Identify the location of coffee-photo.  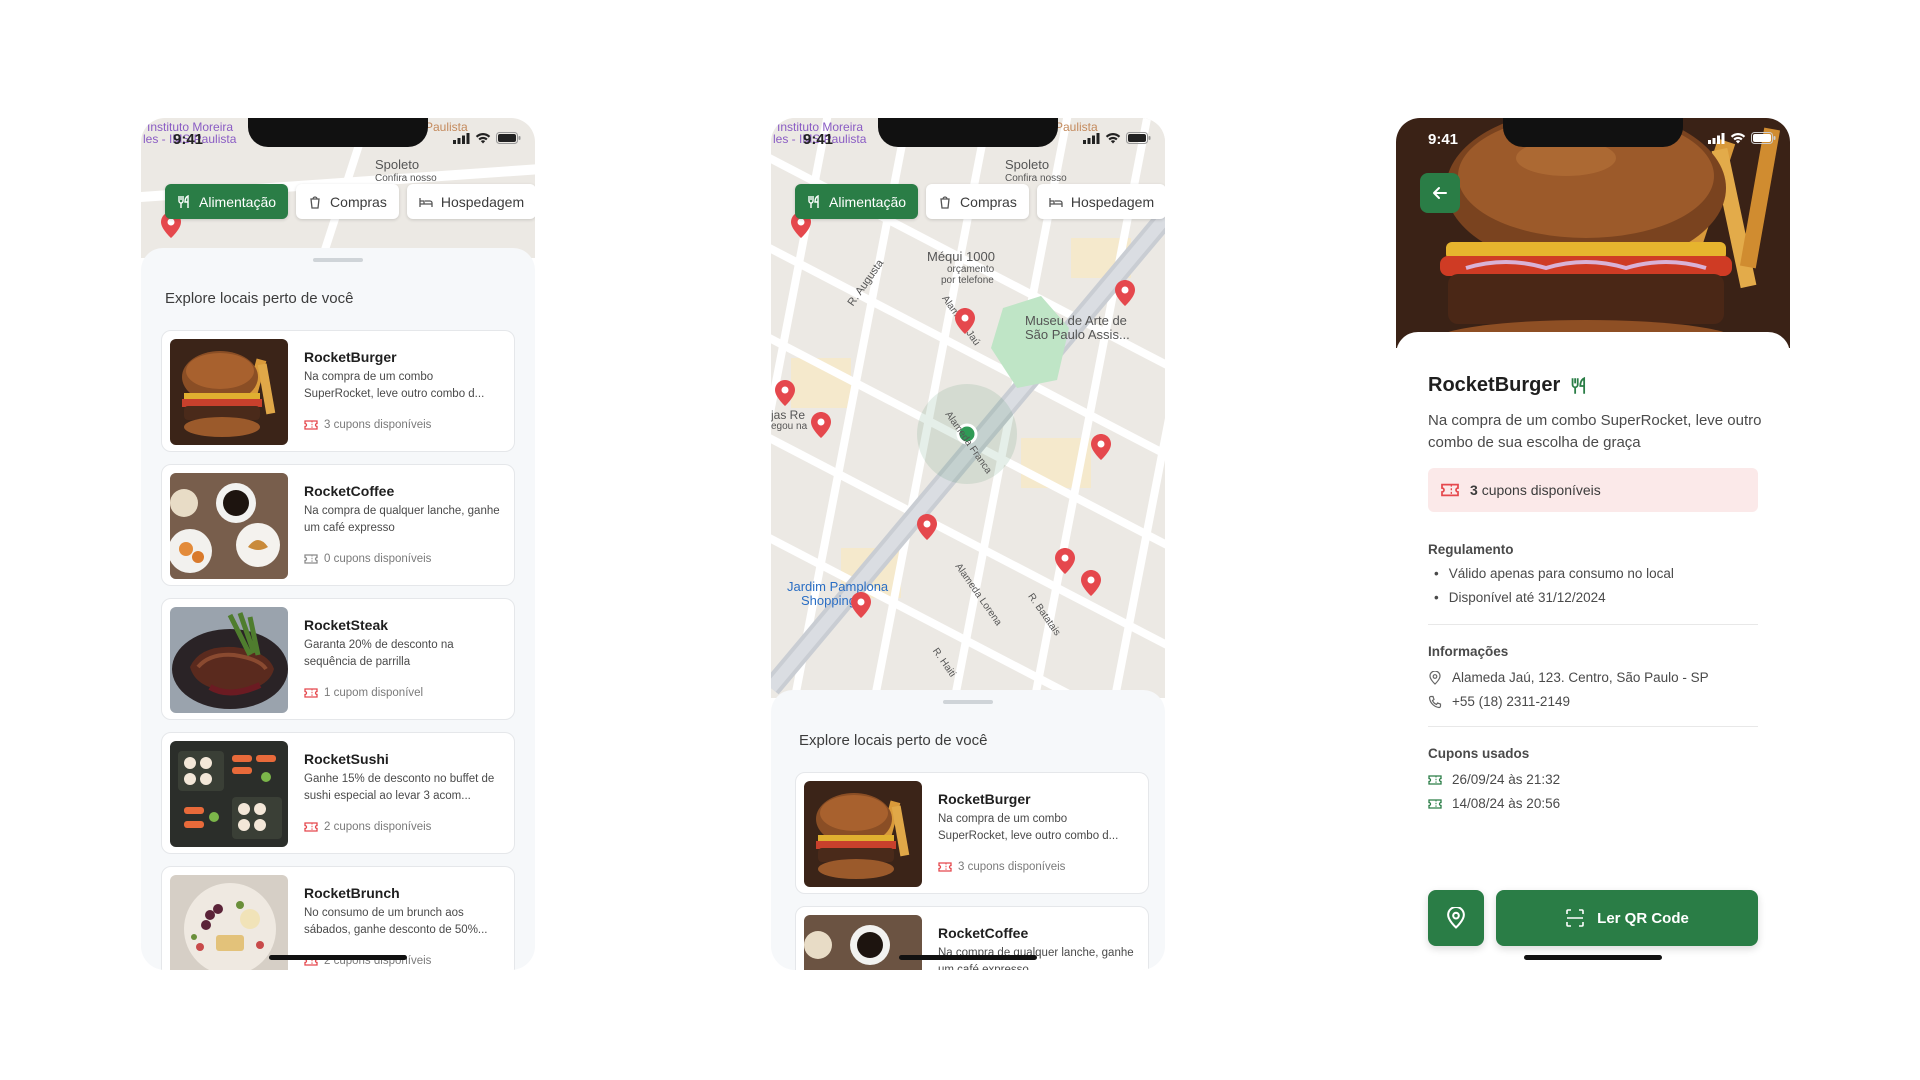
(229, 526).